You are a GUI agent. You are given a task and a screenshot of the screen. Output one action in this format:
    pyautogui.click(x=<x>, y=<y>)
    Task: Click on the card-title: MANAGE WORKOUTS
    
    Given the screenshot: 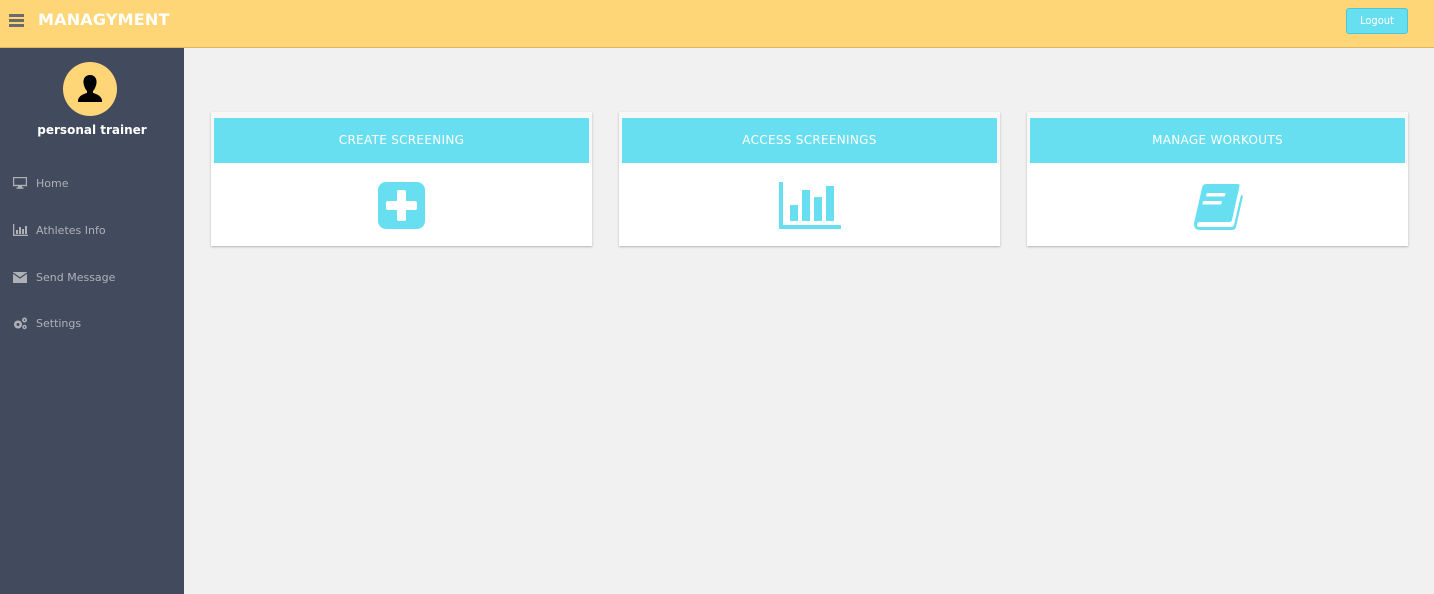 What is the action you would take?
    pyautogui.click(x=1217, y=140)
    